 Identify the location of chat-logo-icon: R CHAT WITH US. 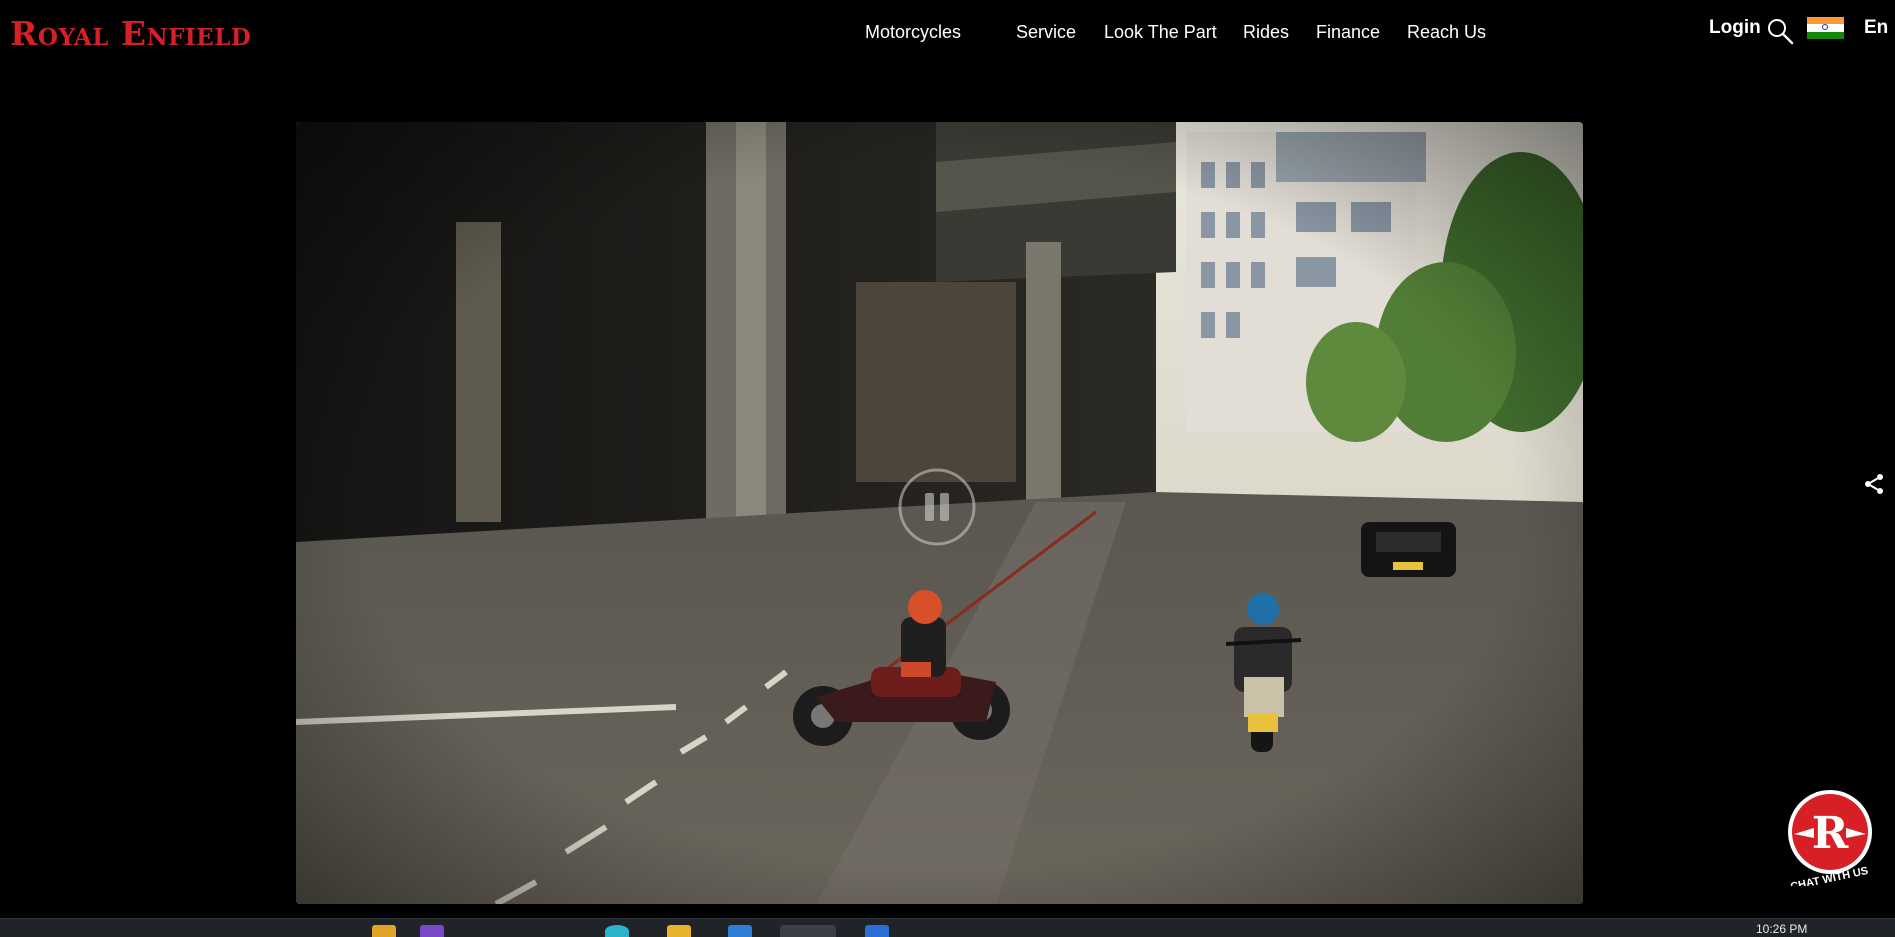
(1830, 841).